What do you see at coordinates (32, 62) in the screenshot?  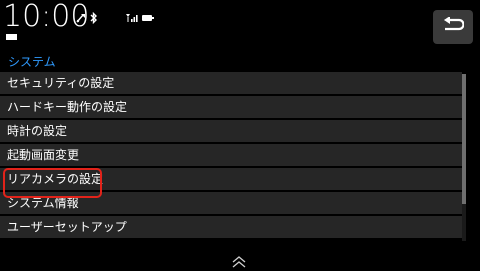 I see `section-title: システム` at bounding box center [32, 62].